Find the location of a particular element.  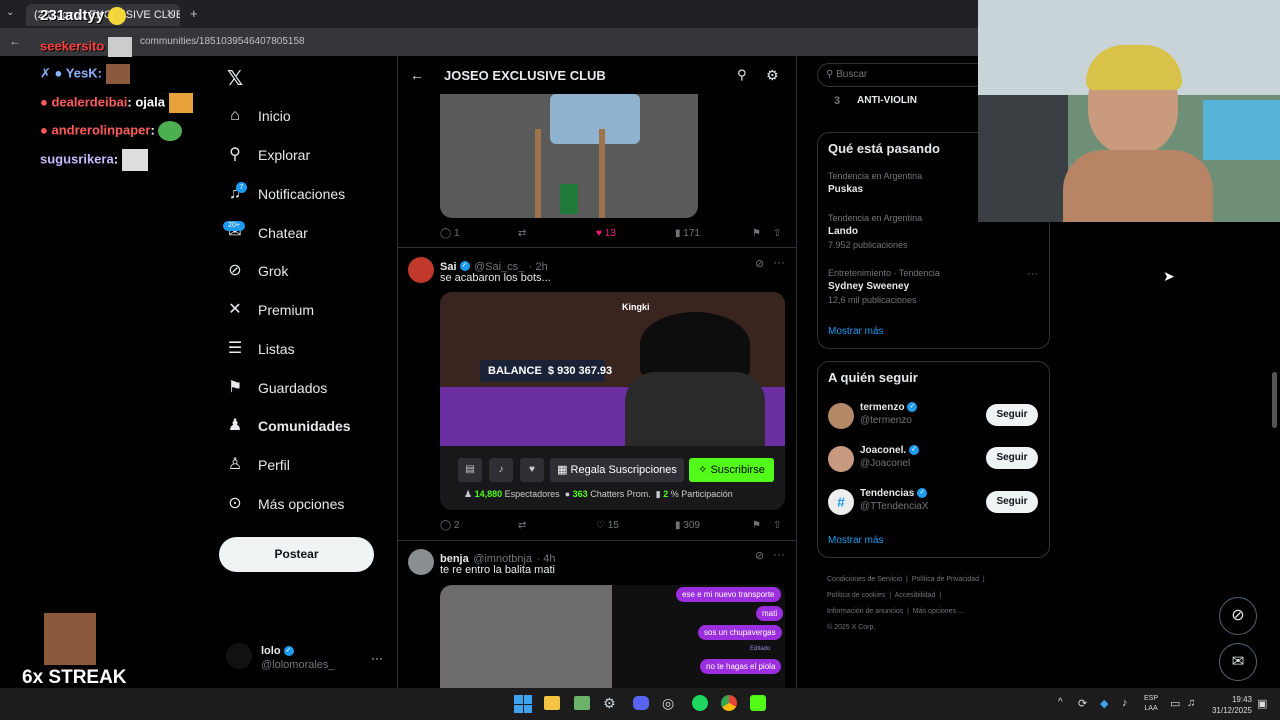

like-button: ♡ 15 is located at coordinates (607, 525).